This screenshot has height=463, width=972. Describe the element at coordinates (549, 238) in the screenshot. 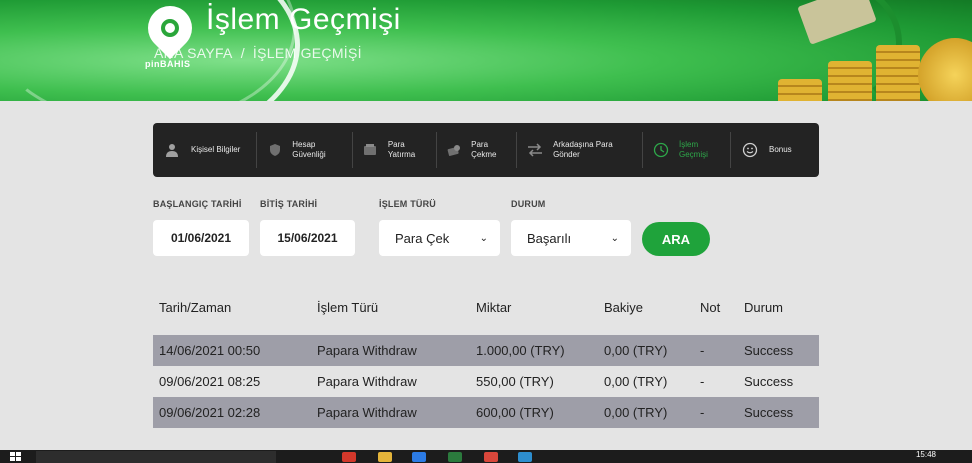

I see `status-value: Başarılı` at that location.